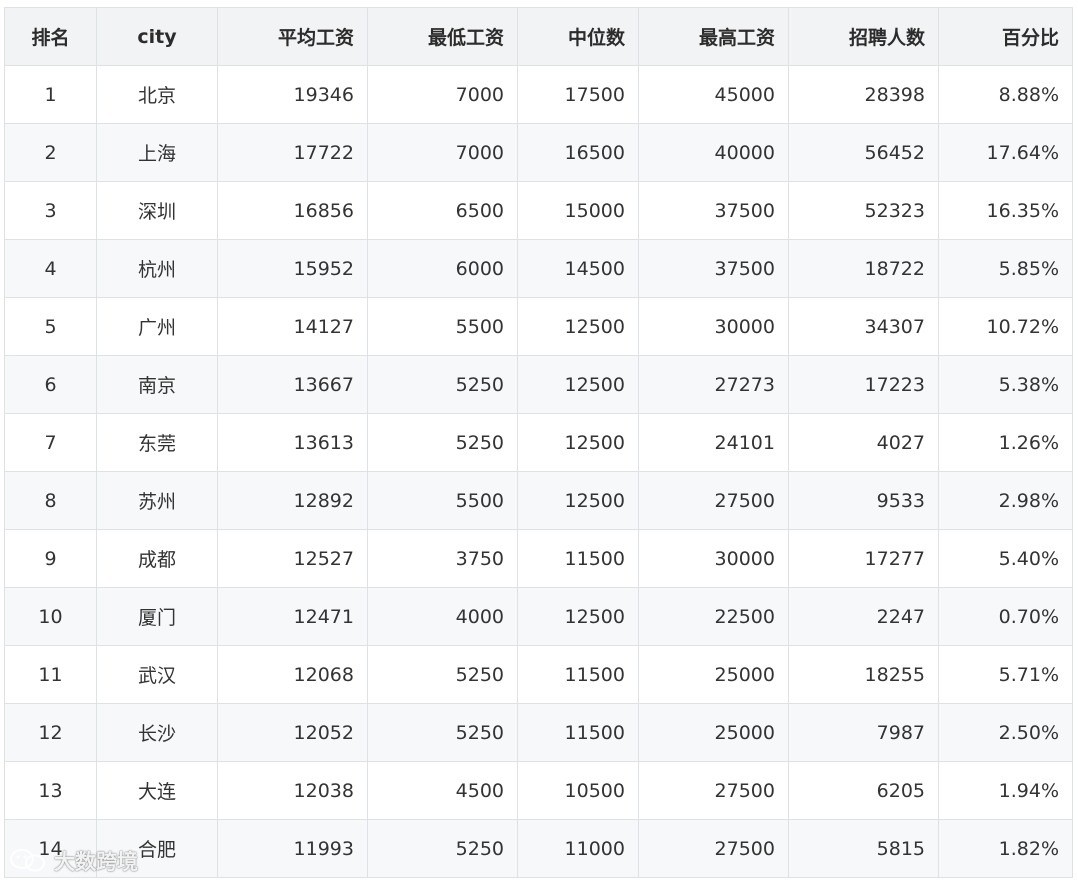 The image size is (1078, 882). Describe the element at coordinates (863, 442) in the screenshot. I see `cell-hiring-count: 4027` at that location.